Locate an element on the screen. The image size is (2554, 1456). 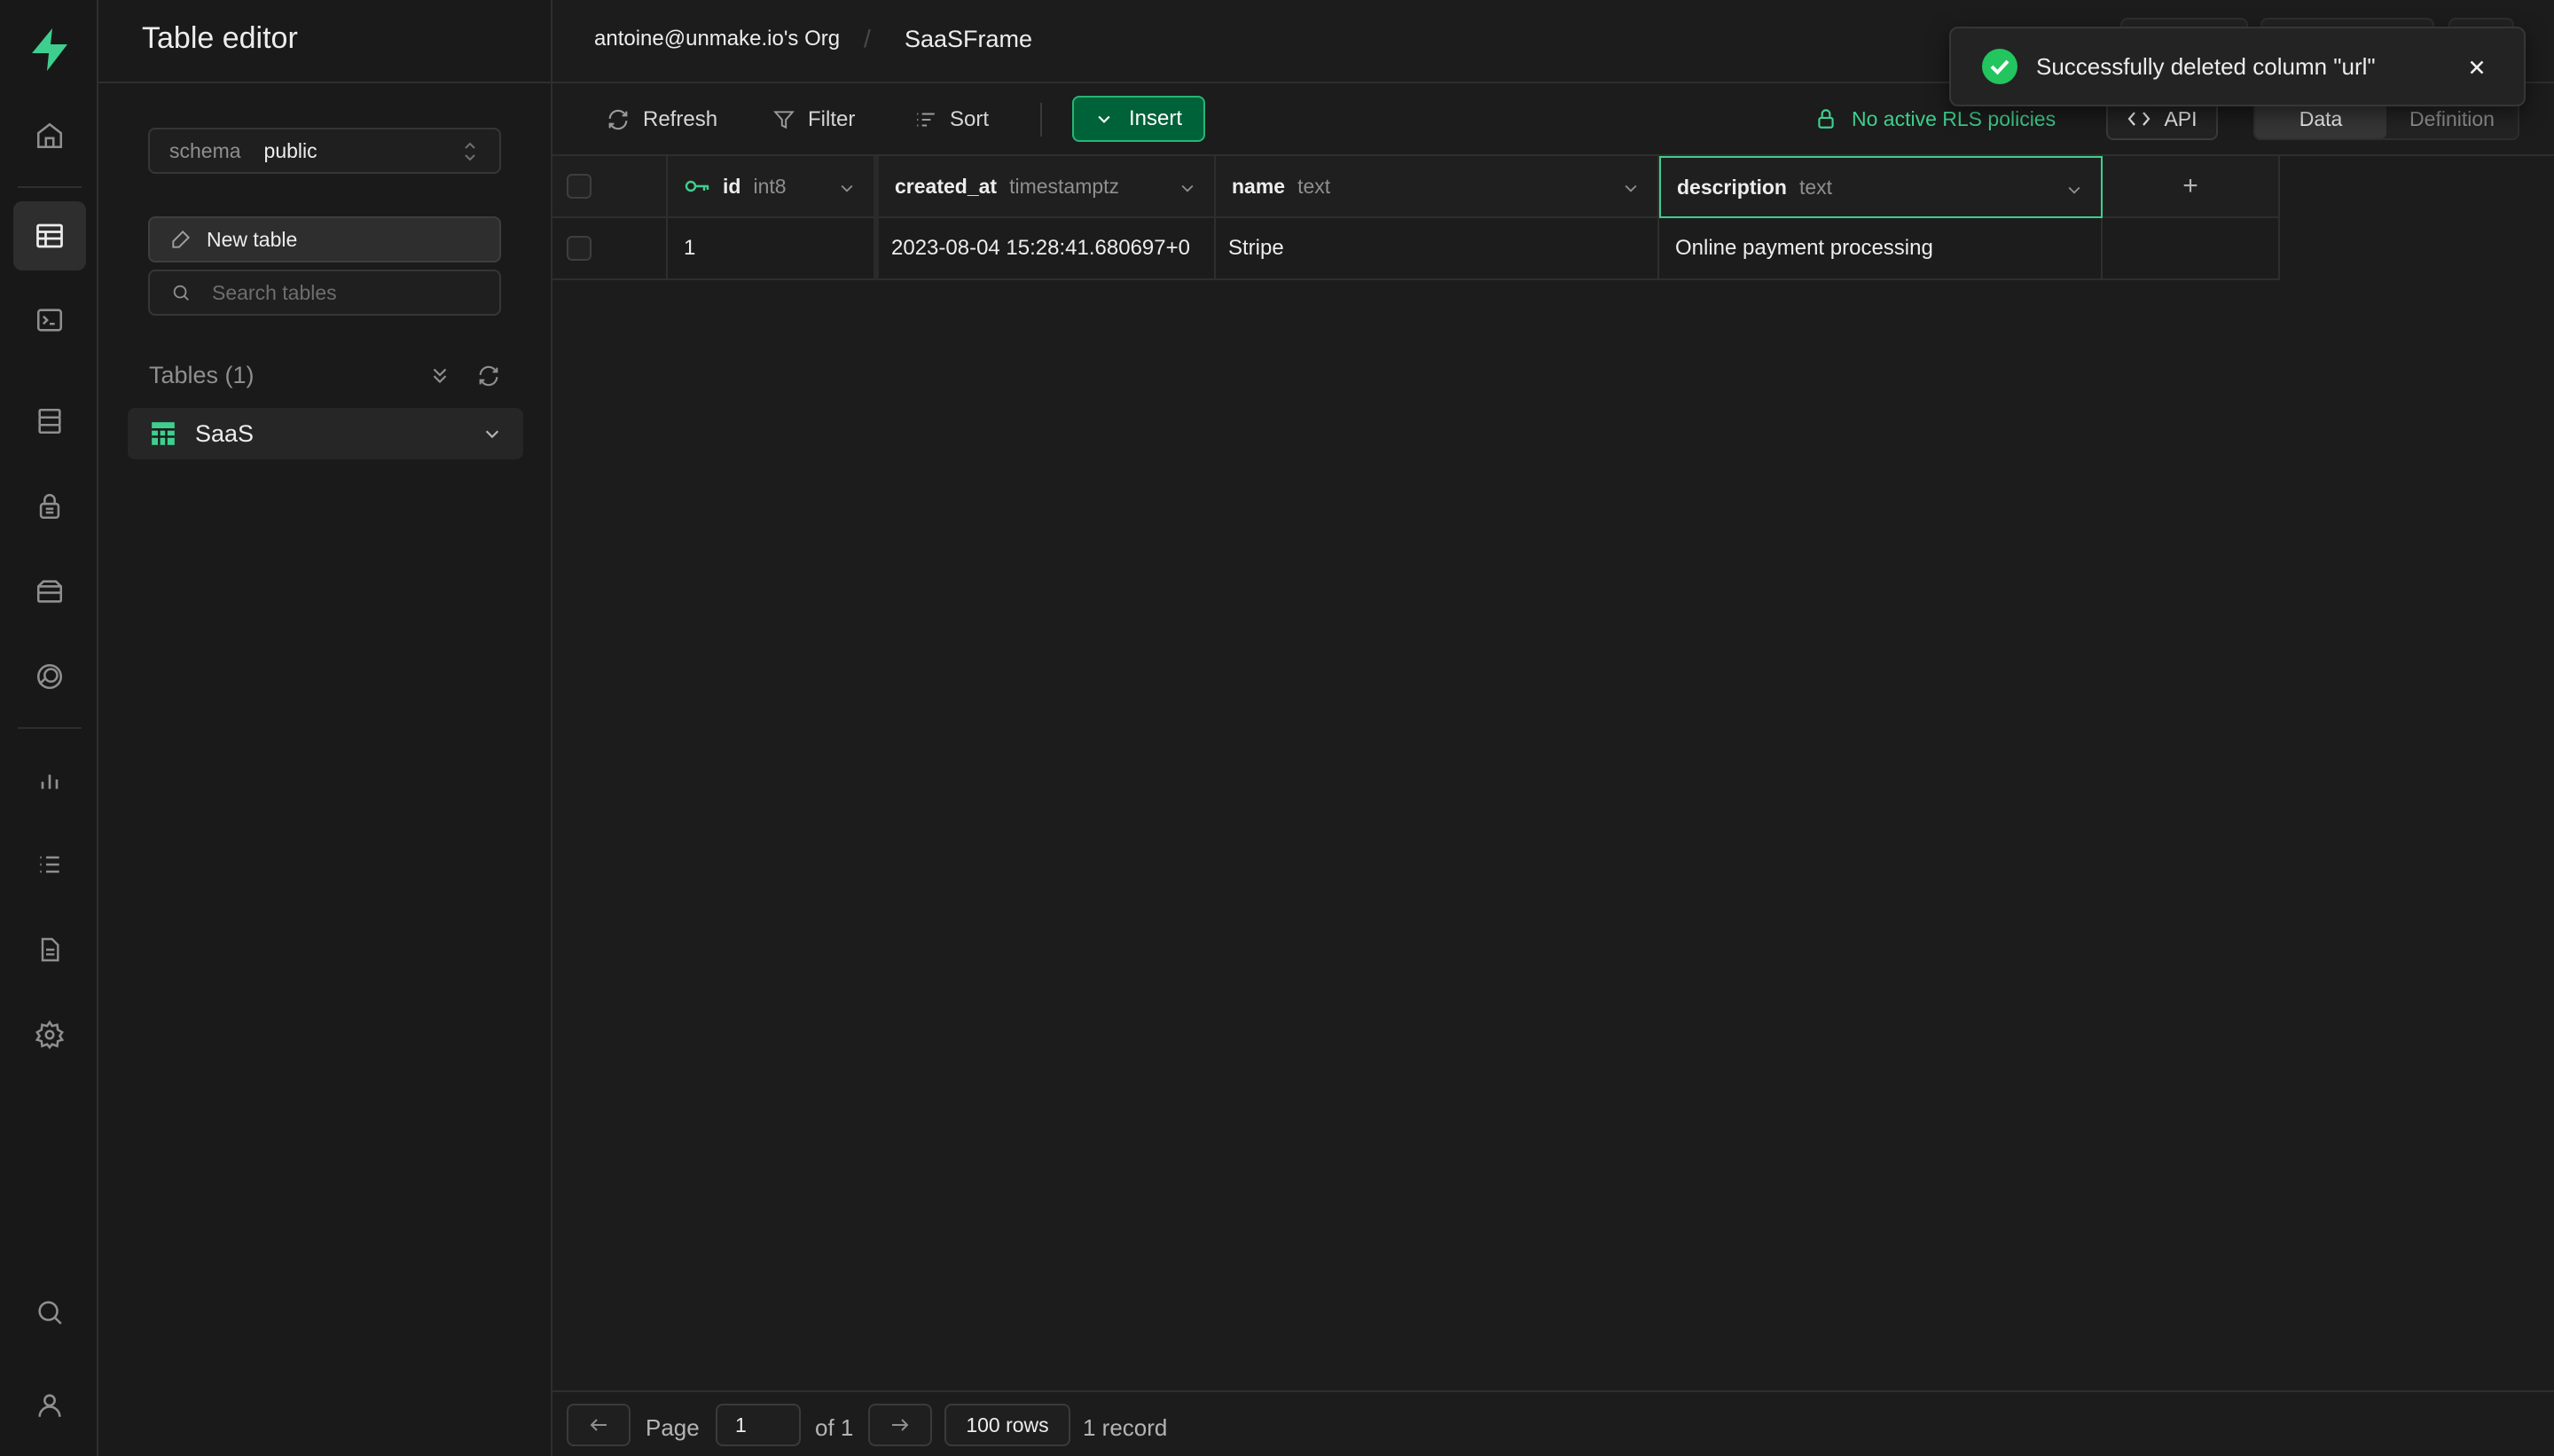
logs-icon is located at coordinates (49, 864).